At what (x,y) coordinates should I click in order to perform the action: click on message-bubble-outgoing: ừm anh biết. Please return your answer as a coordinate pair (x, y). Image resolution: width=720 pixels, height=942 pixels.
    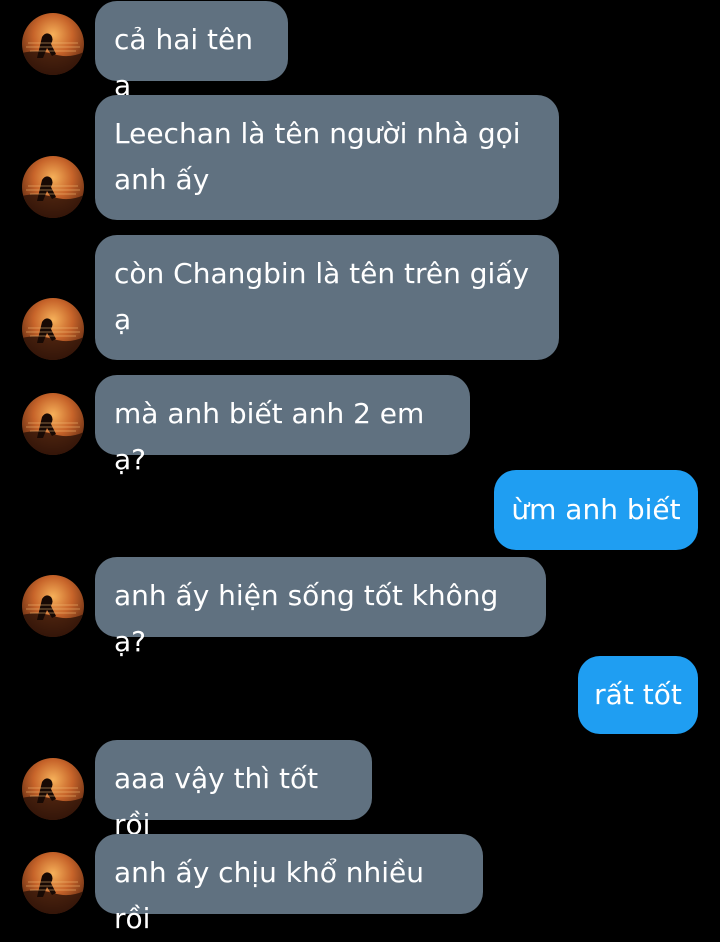
    Looking at the image, I should click on (596, 510).